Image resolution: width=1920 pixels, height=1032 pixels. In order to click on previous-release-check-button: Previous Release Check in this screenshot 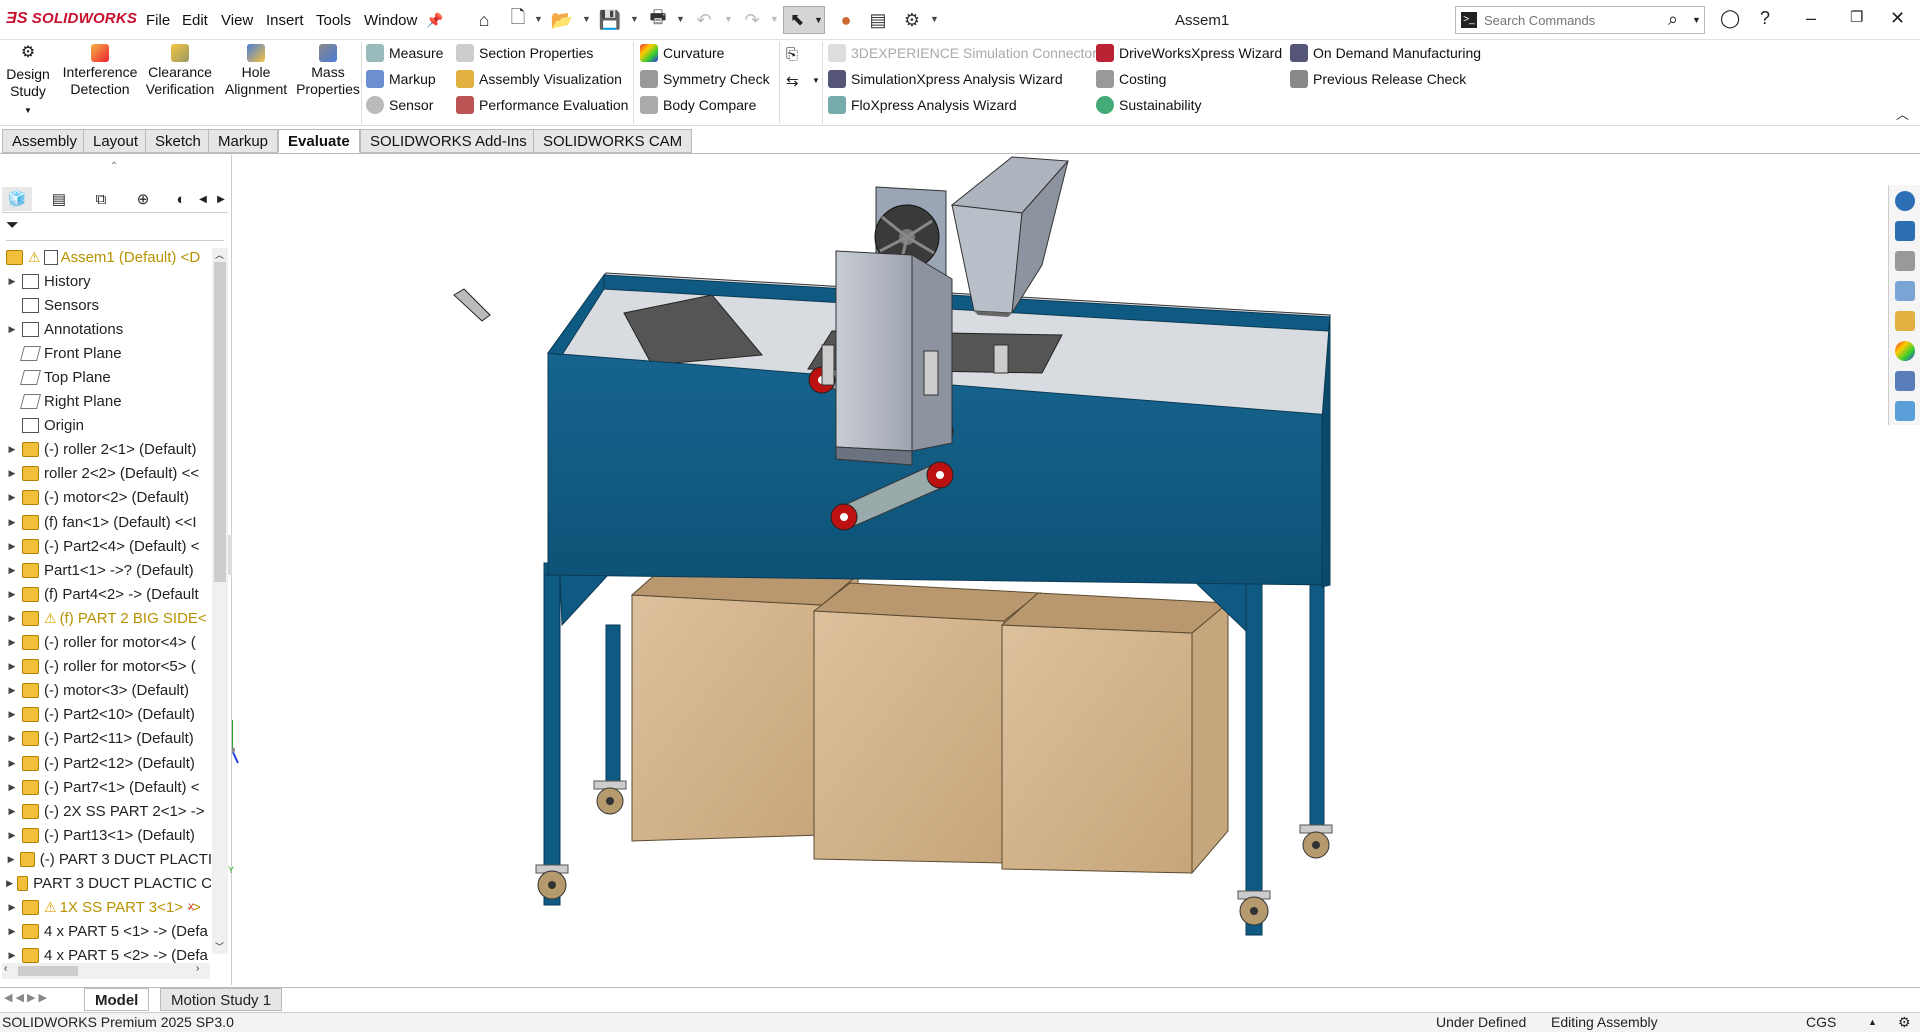, I will do `click(1378, 79)`.